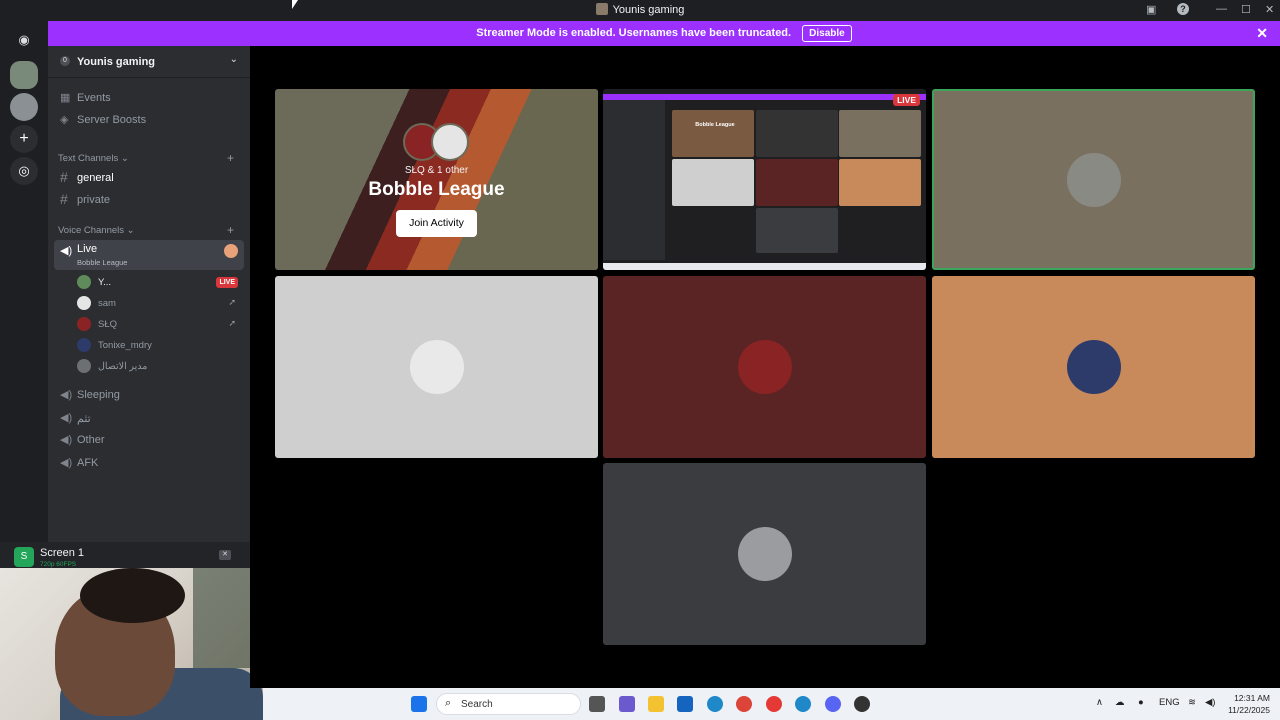 Image resolution: width=1280 pixels, height=720 pixels. I want to click on voice-channel-sleeping: ◀) Sleeping, so click(149, 395).